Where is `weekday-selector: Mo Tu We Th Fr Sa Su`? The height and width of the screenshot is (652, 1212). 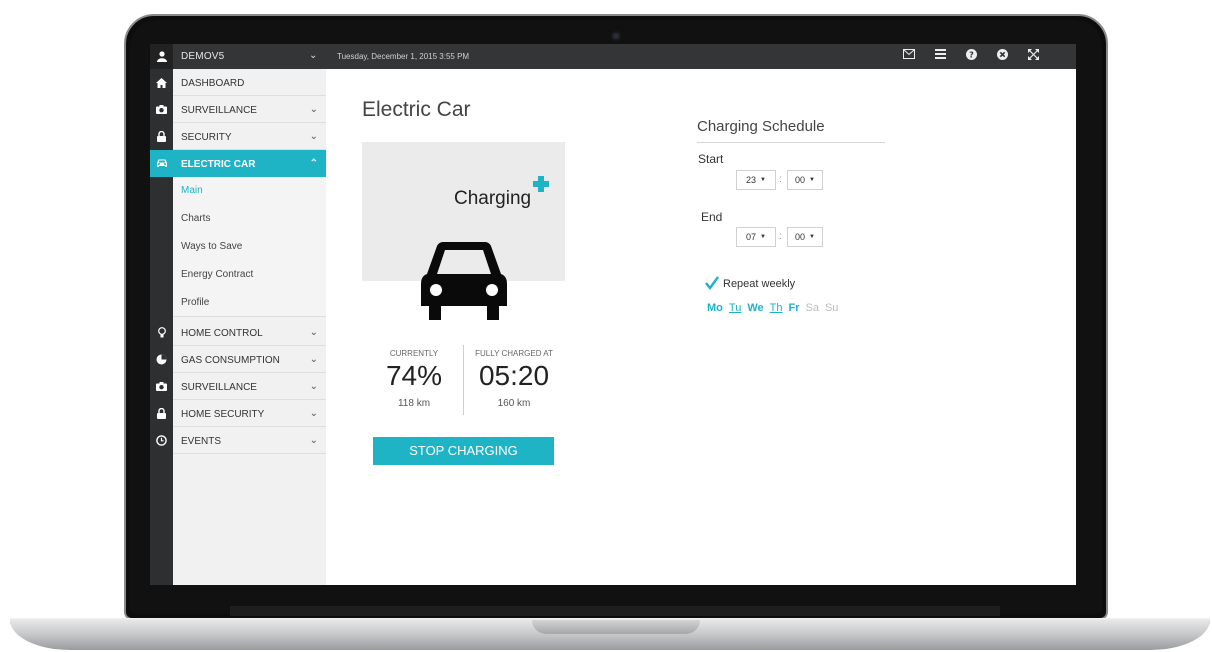 weekday-selector: Mo Tu We Th Fr Sa Su is located at coordinates (772, 308).